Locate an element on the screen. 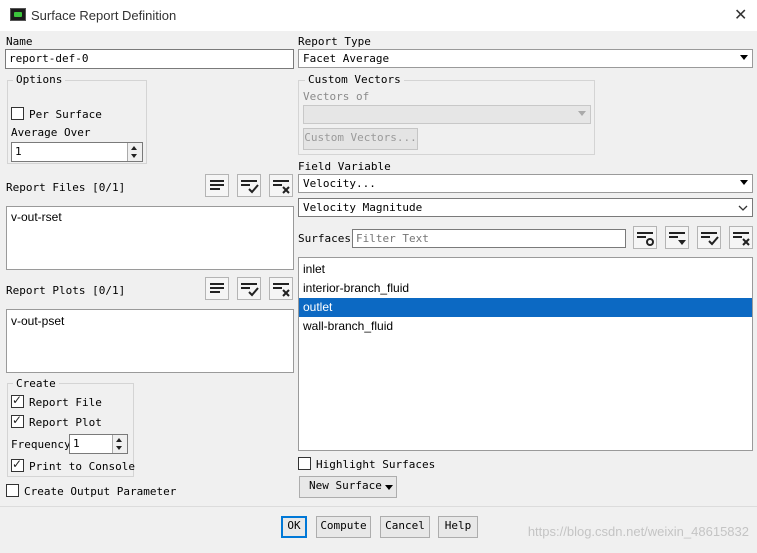  surface-filter-button is located at coordinates (645, 237).